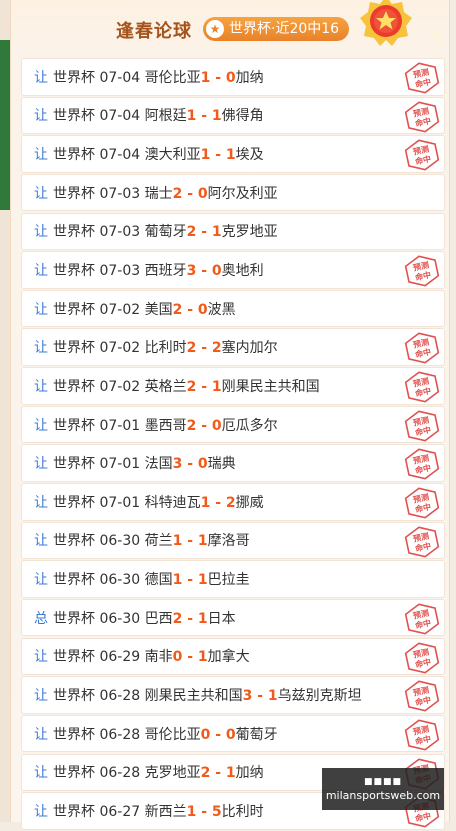 The image size is (456, 831). Describe the element at coordinates (120, 734) in the screenshot. I see `match-date: 06-28` at that location.